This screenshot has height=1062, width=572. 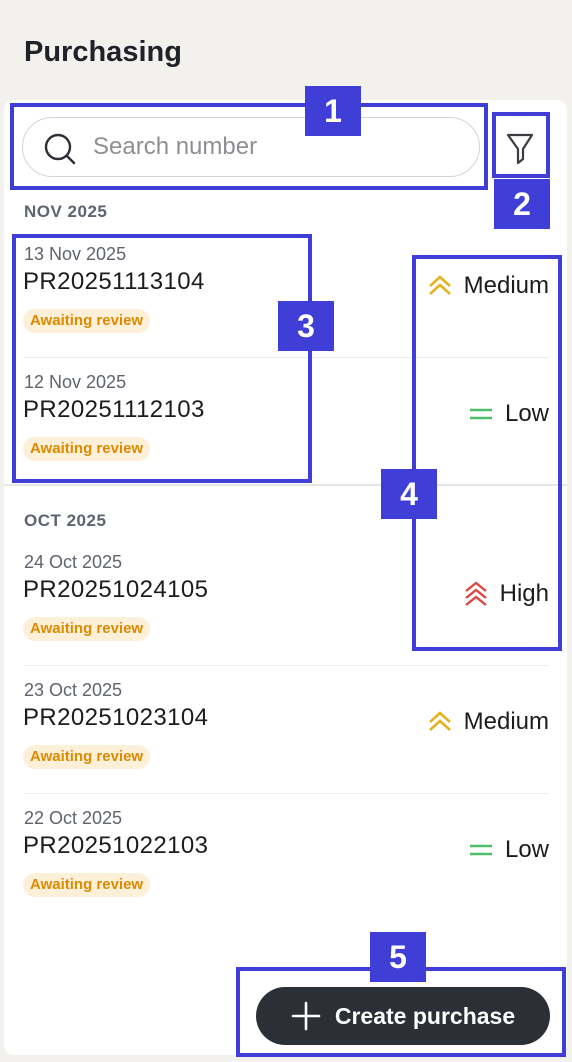 I want to click on search-field, so click(x=251, y=147).